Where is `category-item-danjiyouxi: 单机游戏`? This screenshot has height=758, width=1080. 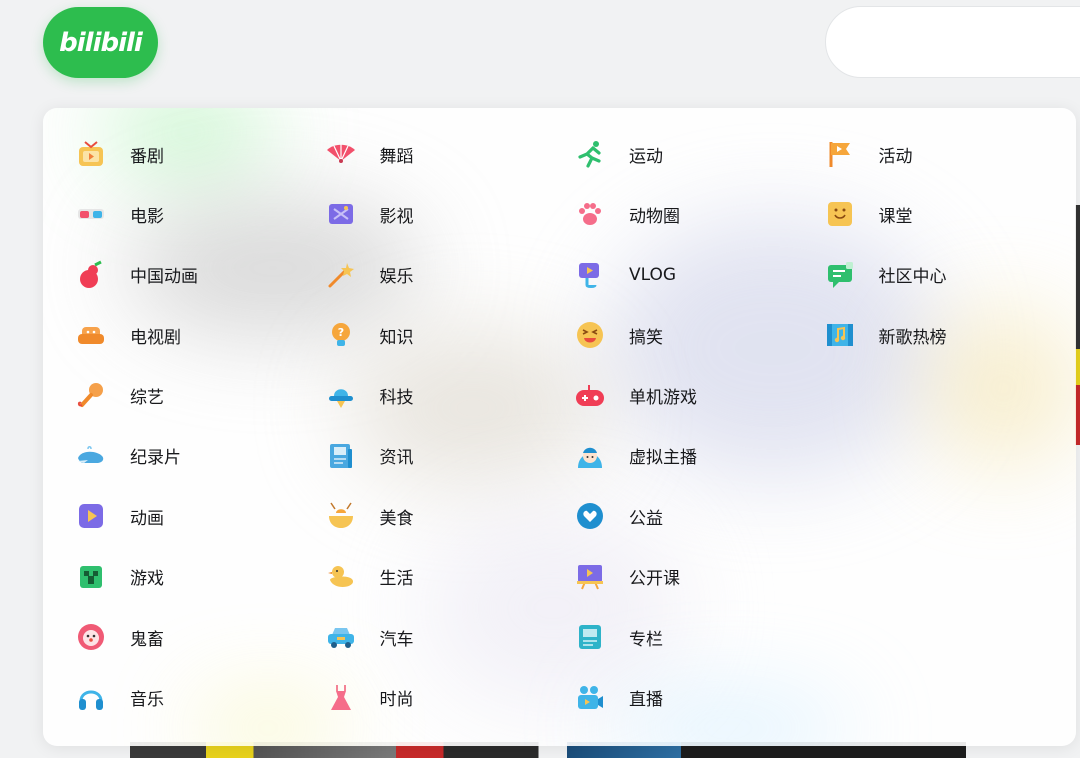
category-item-danjiyouxi: 单机游戏 is located at coordinates (700, 396).